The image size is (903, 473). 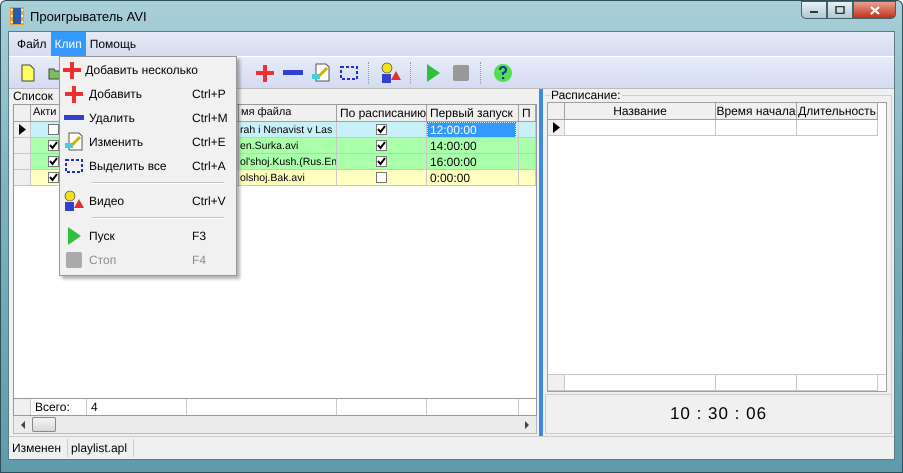 What do you see at coordinates (527, 424) in the screenshot?
I see `scroll-right-icon` at bounding box center [527, 424].